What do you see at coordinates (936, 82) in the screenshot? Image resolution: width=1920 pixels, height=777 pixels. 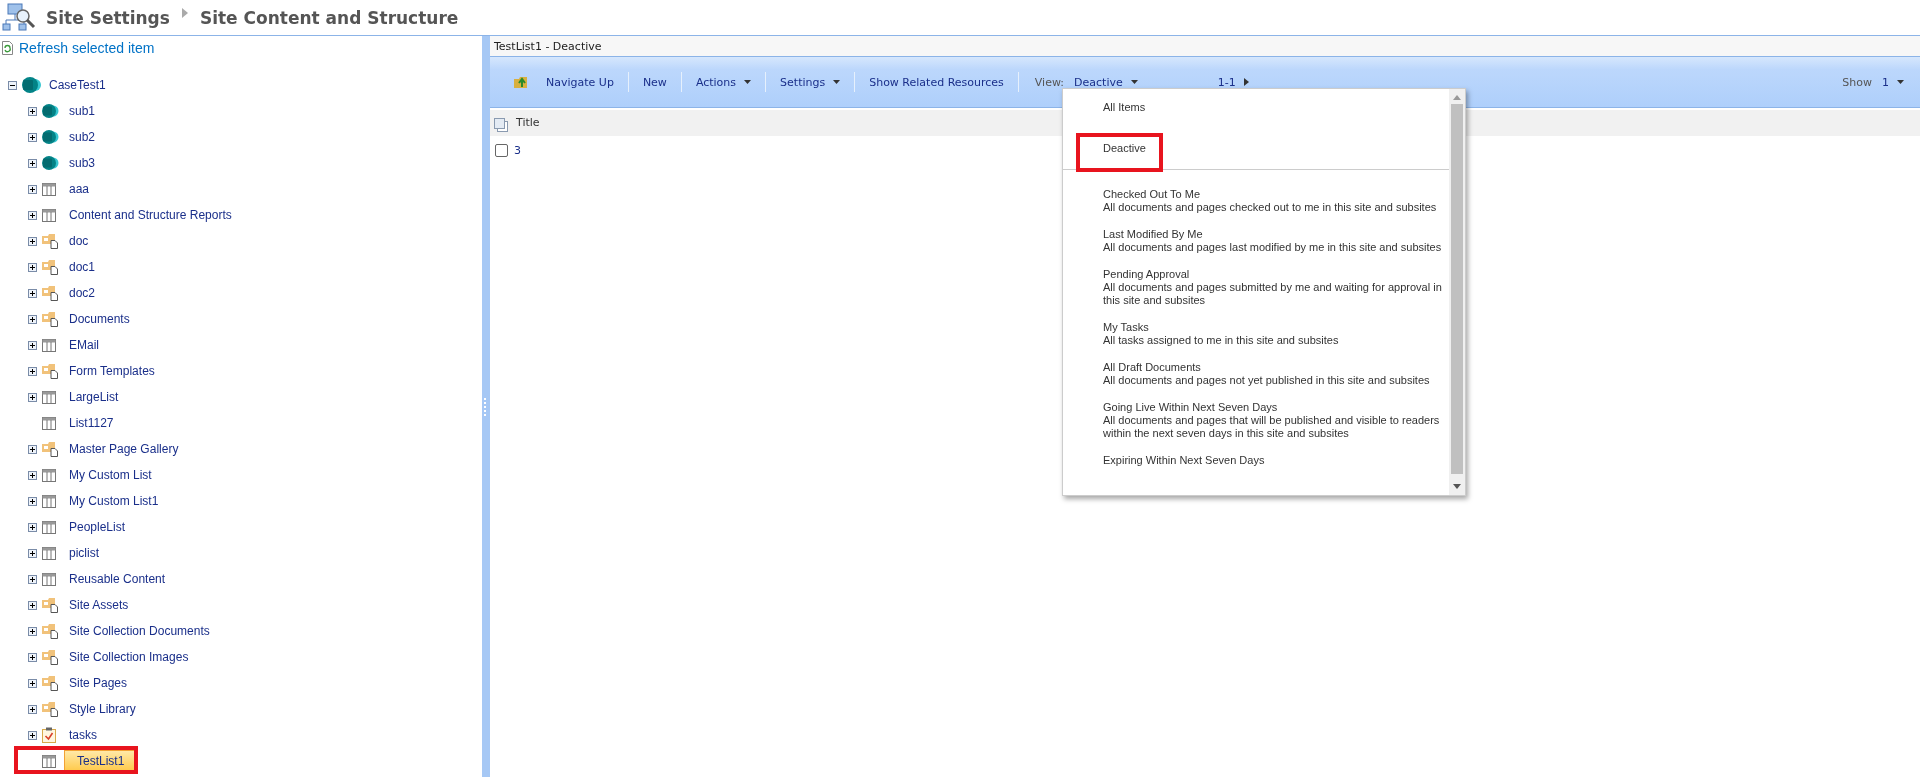 I see `toolbar-button: Show Related Resources` at bounding box center [936, 82].